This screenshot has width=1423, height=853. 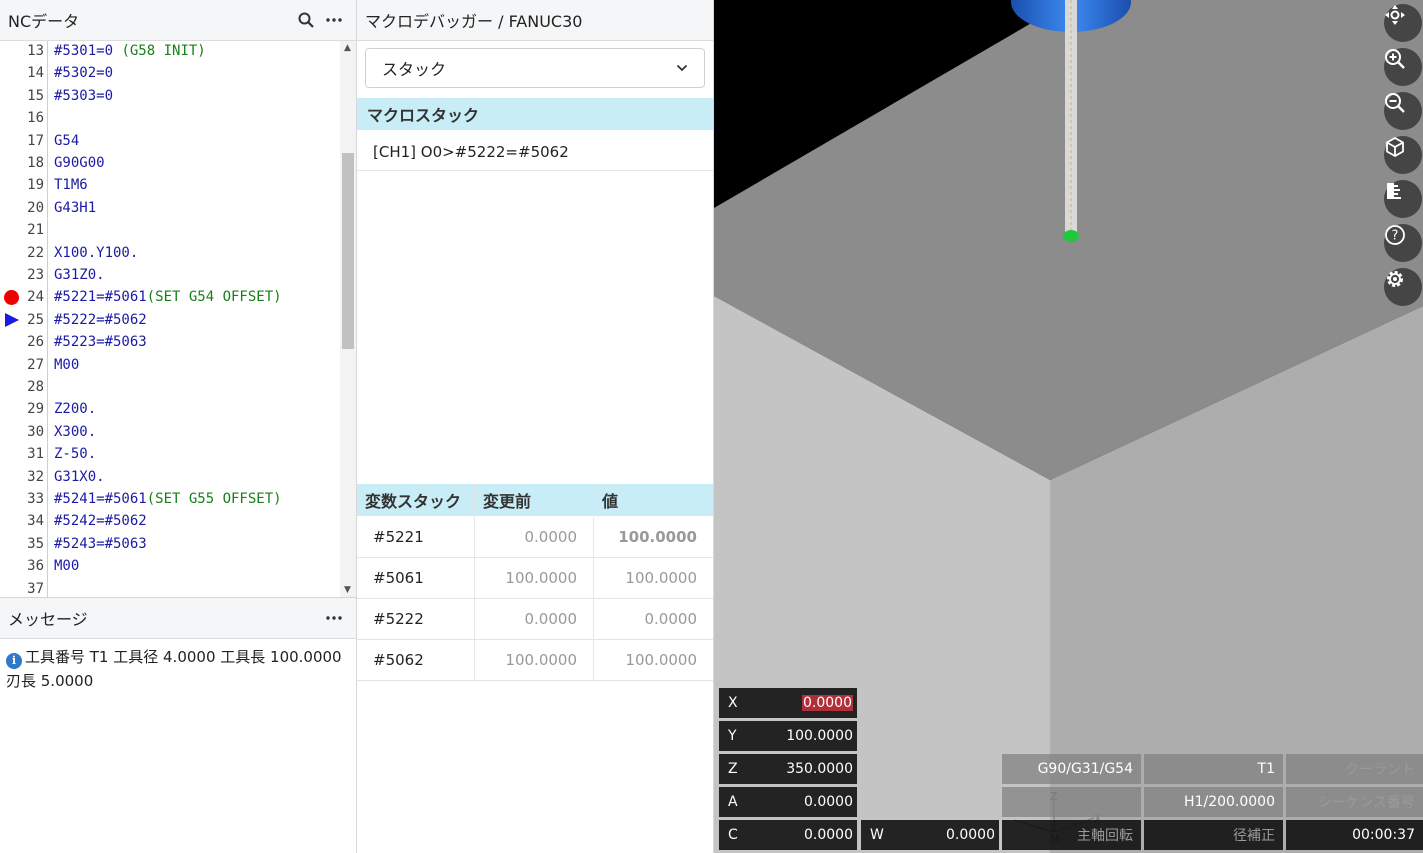 I want to click on zoom-out-icon, so click(x=1403, y=111).